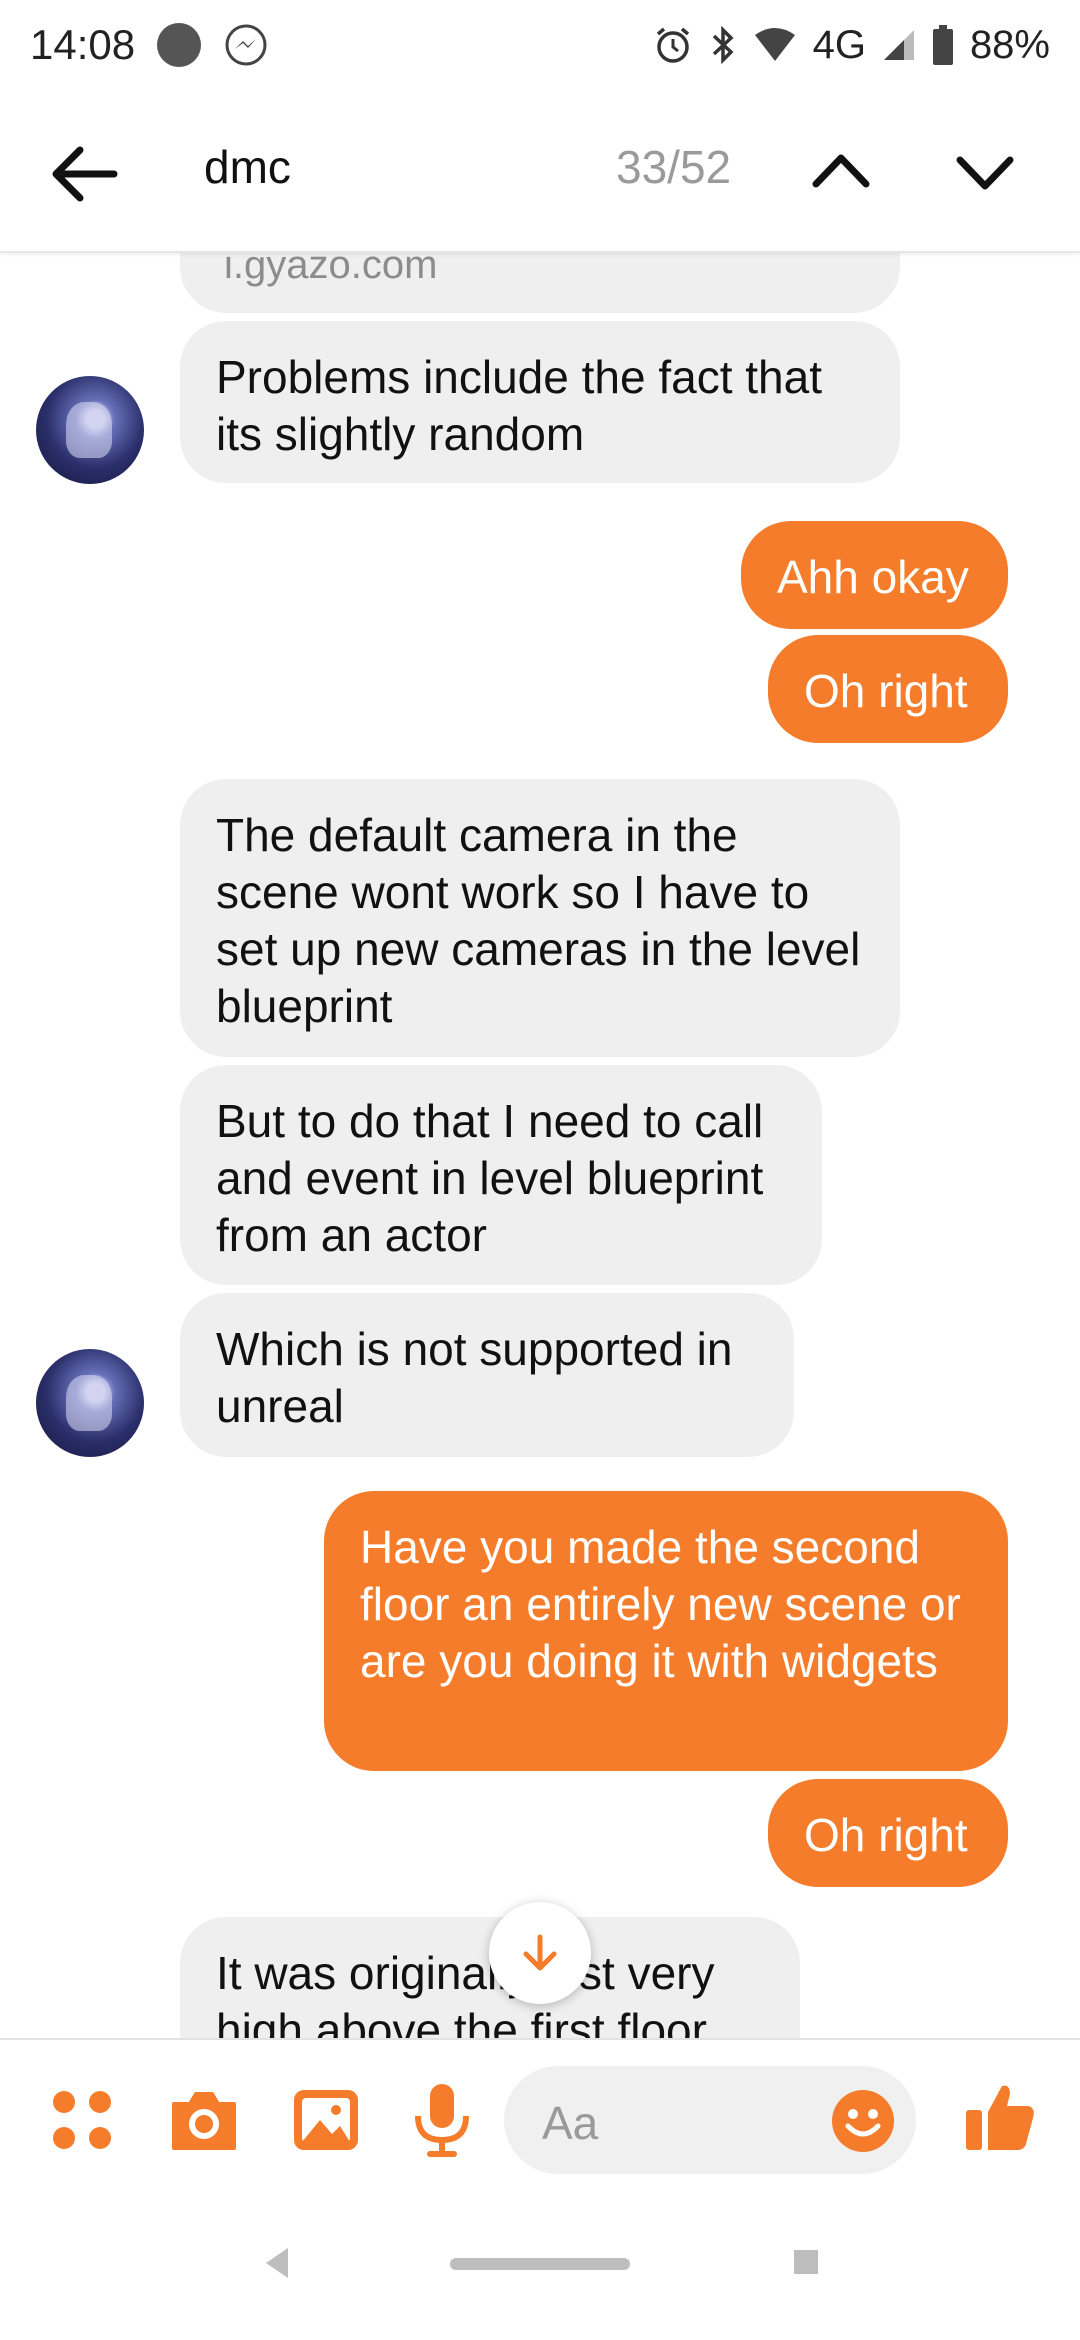 Image resolution: width=1080 pixels, height=2340 pixels. Describe the element at coordinates (863, 2121) in the screenshot. I see `emoji-icon` at that location.